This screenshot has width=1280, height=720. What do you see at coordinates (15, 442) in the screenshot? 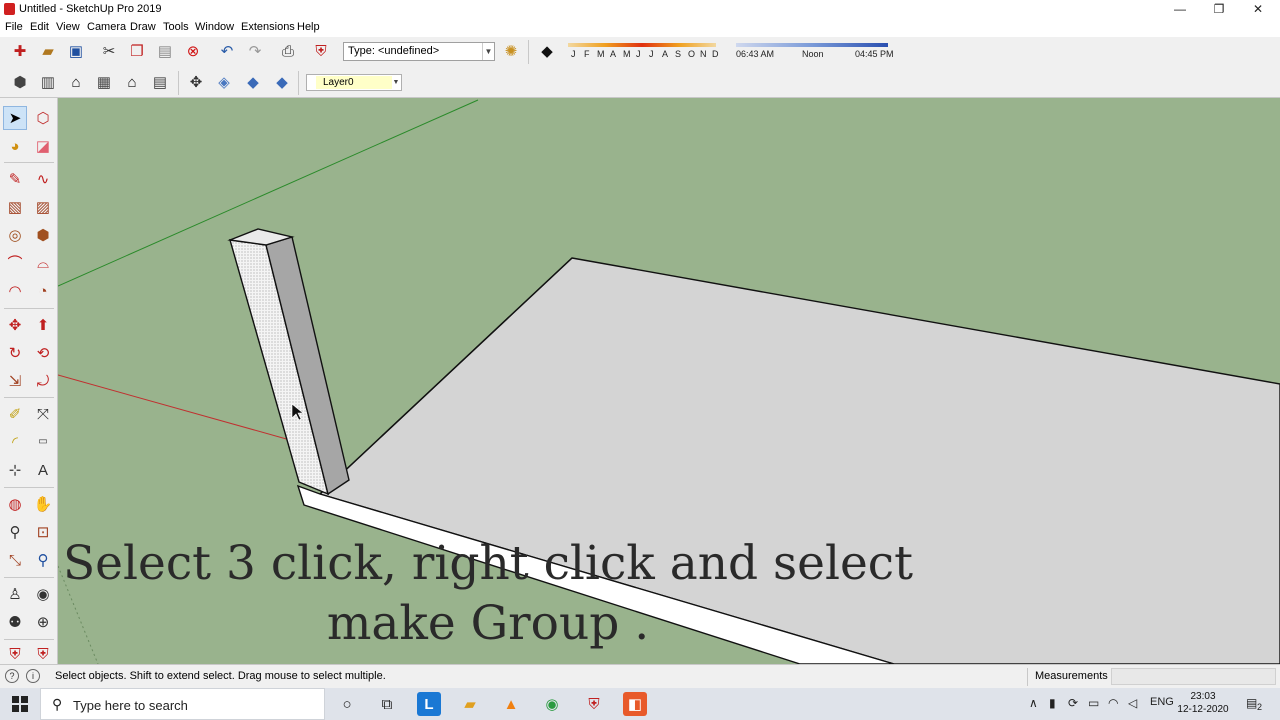
I see `protractor-icon: ◜` at bounding box center [15, 442].